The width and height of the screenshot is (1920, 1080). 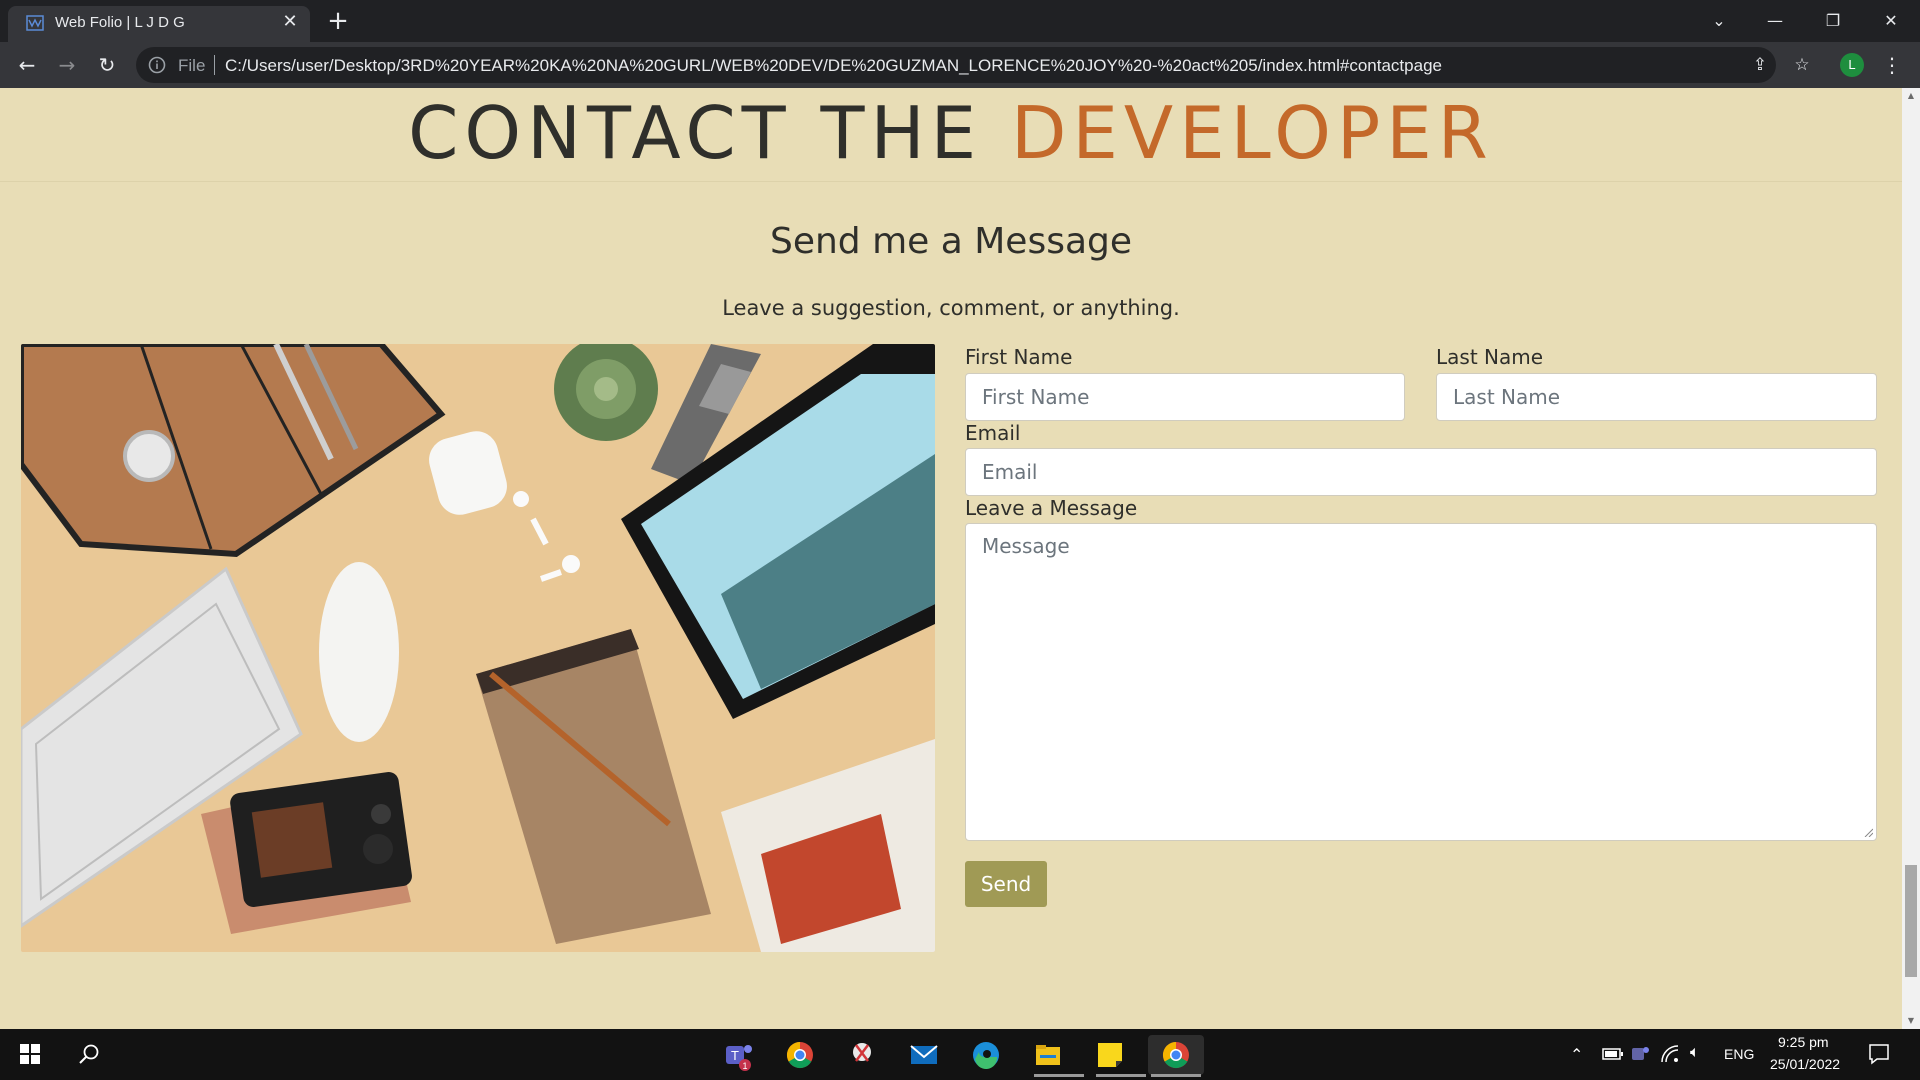 I want to click on back-arrow-icon: ←, so click(x=27, y=65).